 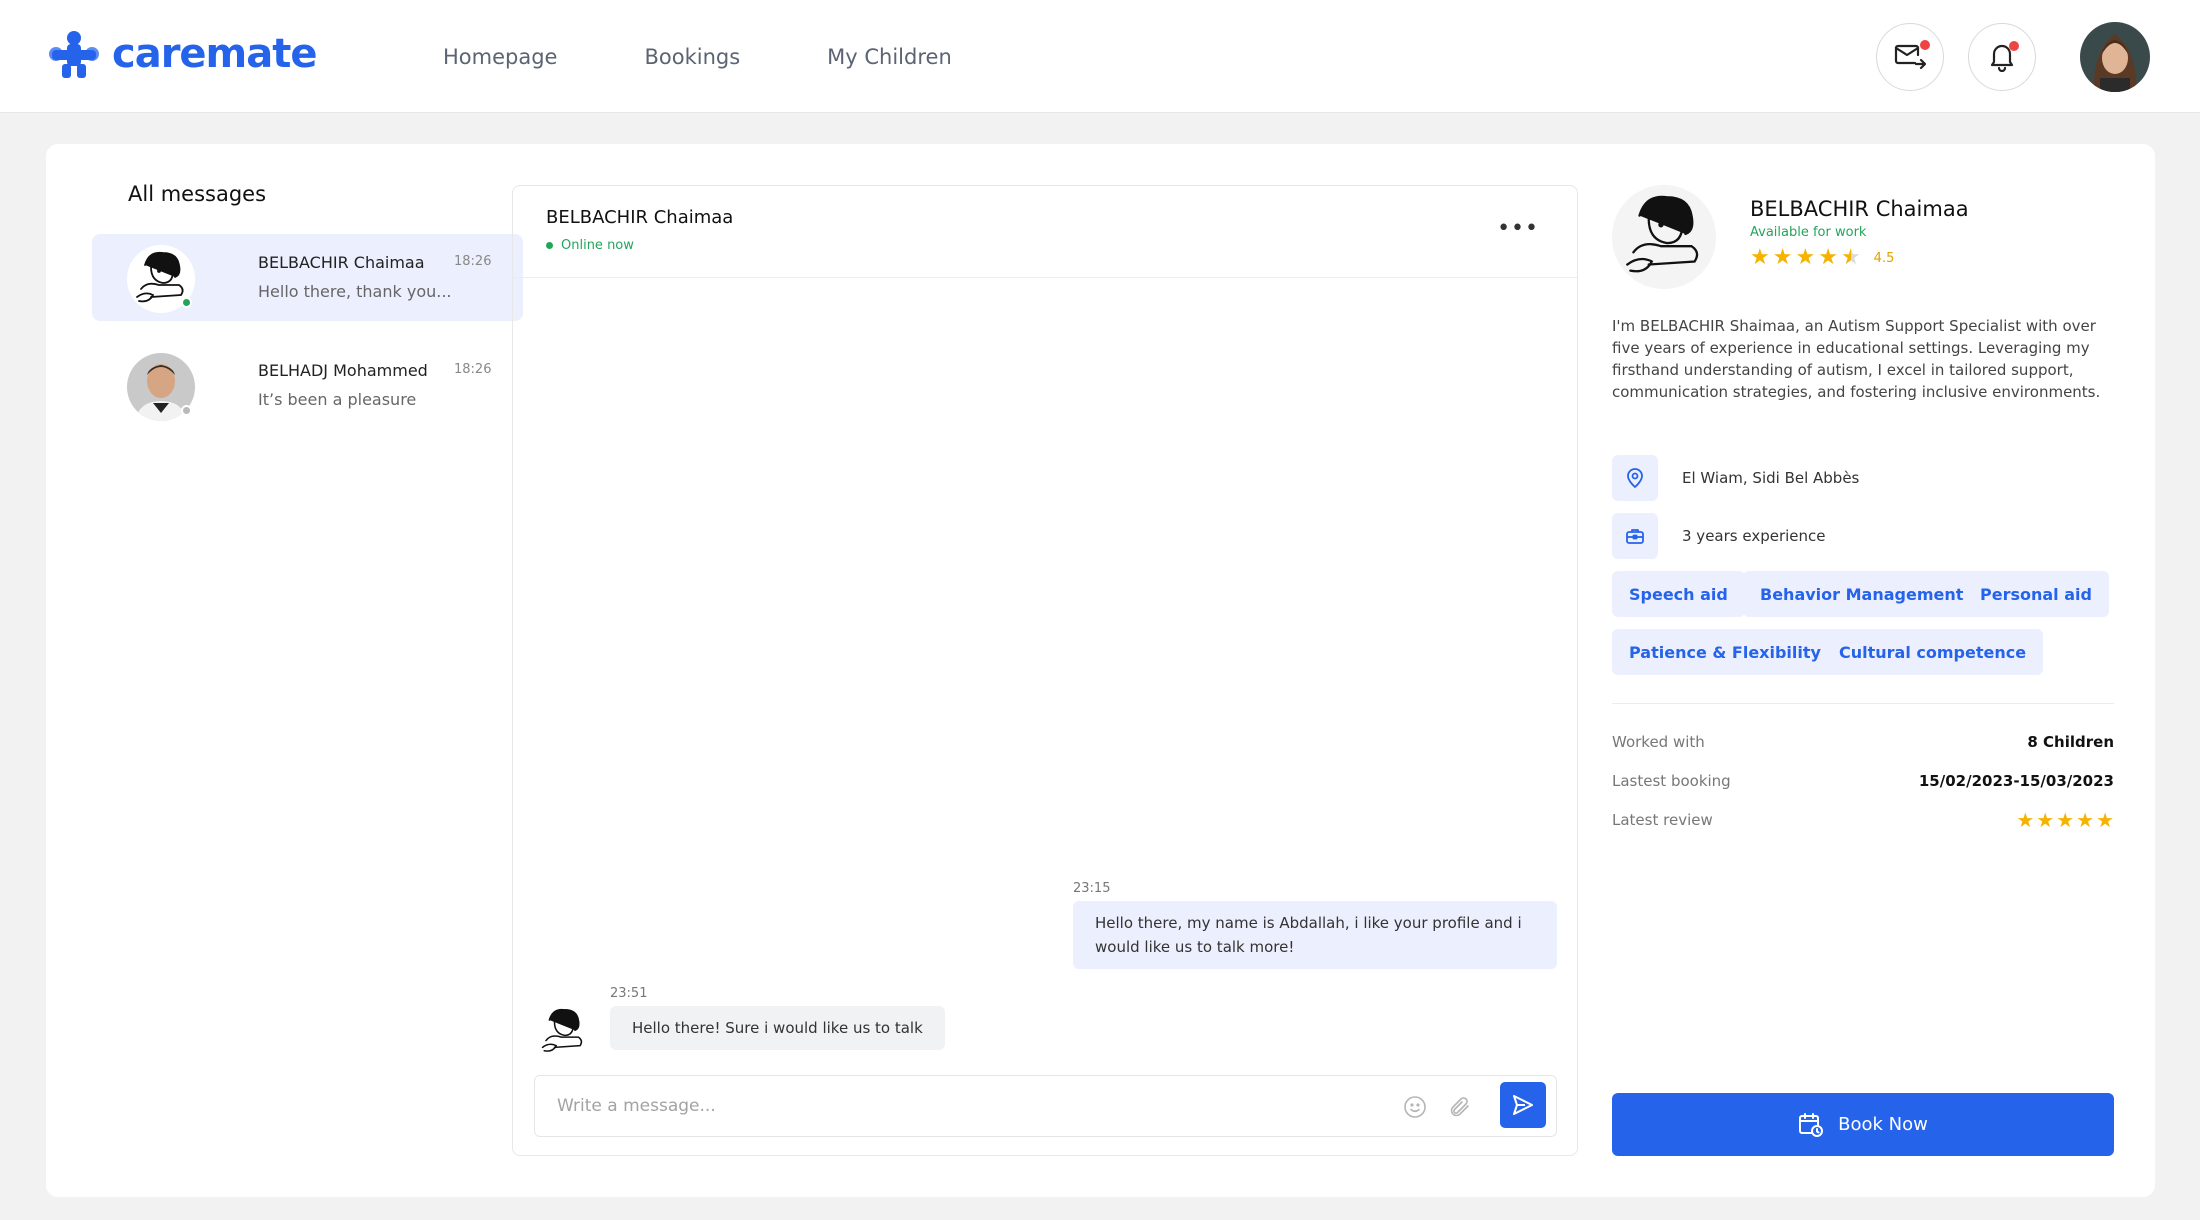 I want to click on main-nav: Homepage Bookings My Children, so click(x=697, y=56).